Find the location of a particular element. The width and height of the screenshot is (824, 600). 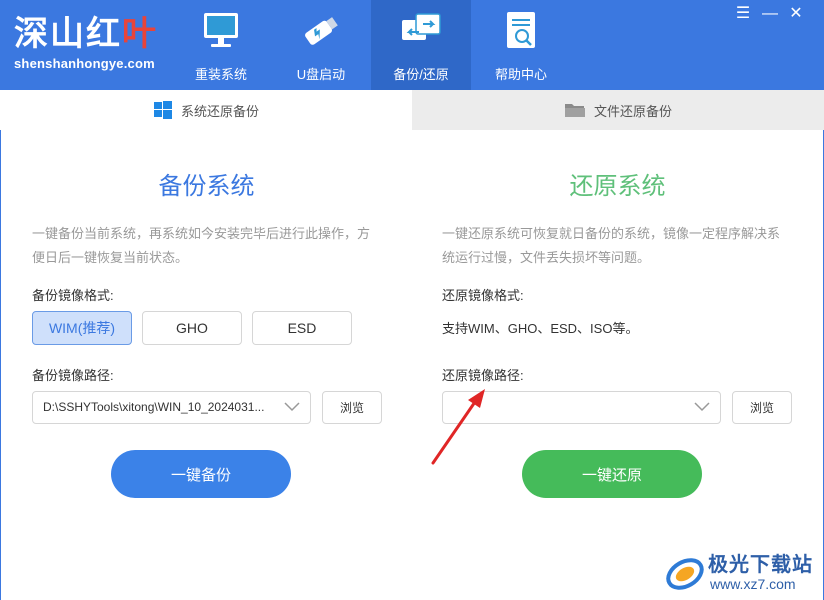

watermark-url: www.xz7.com is located at coordinates (753, 584).